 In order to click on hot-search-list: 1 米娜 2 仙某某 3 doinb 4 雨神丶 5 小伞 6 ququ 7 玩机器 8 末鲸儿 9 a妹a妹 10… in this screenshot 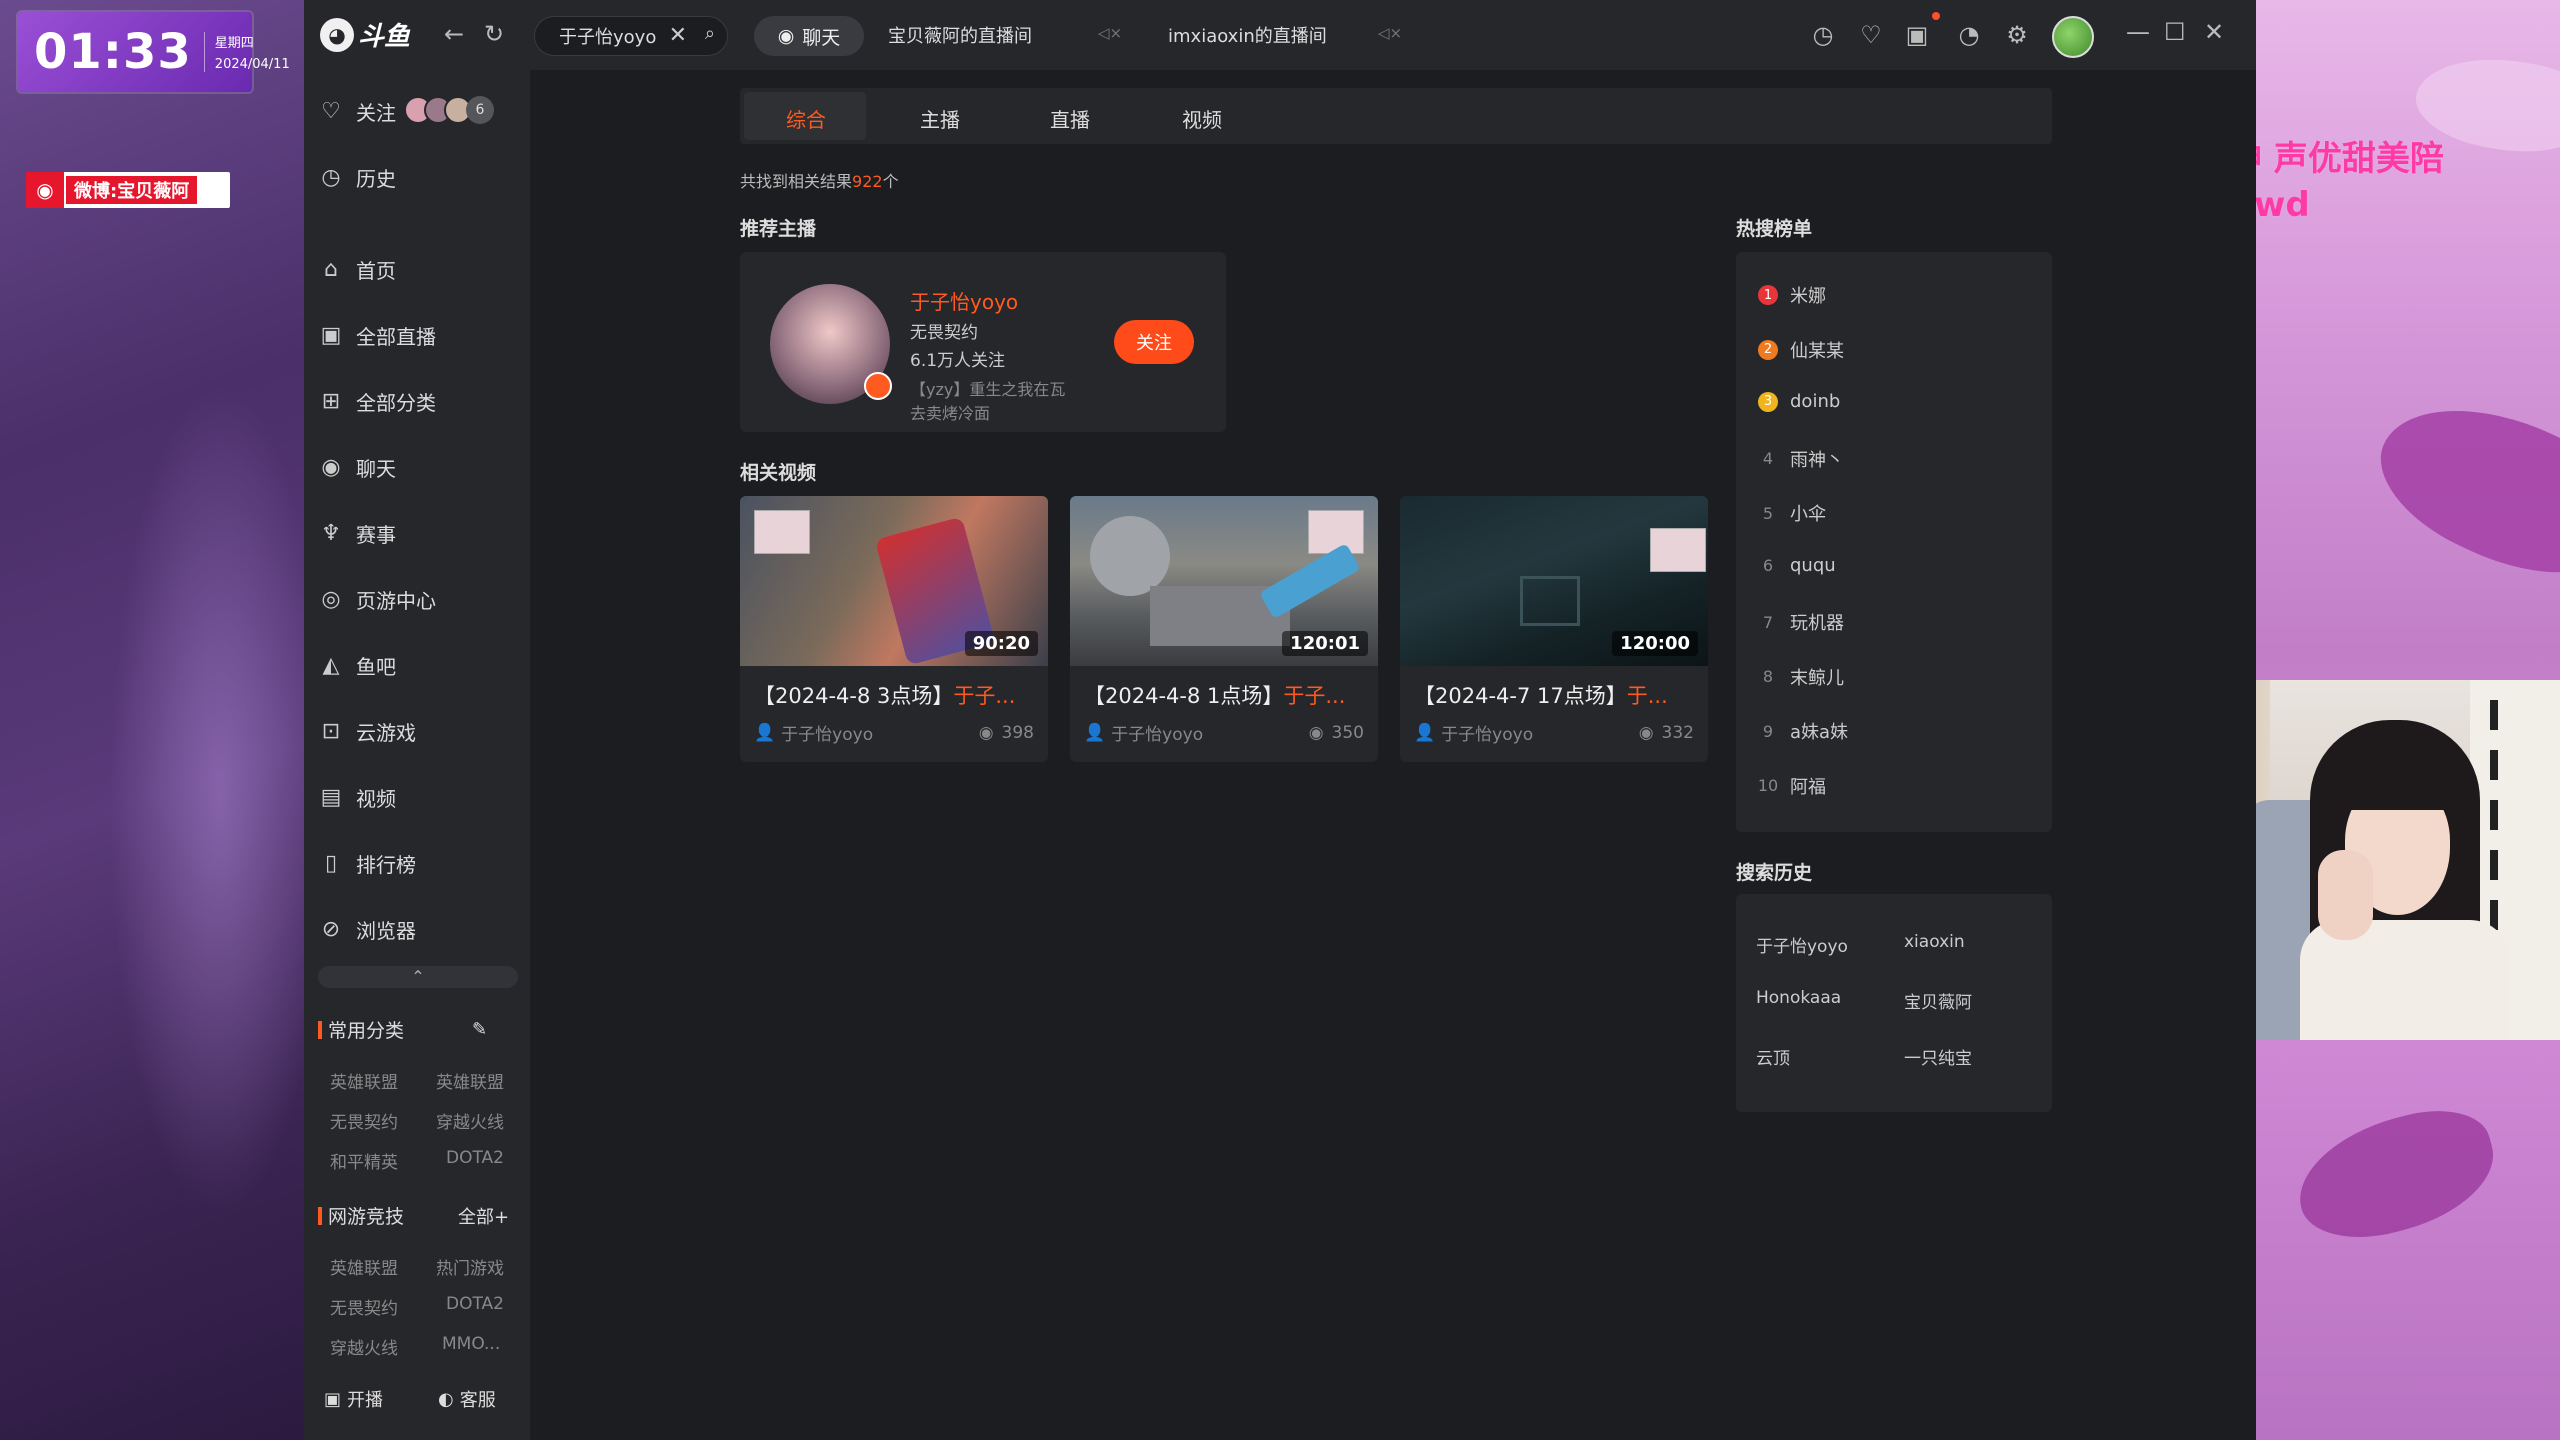, I will do `click(1894, 542)`.